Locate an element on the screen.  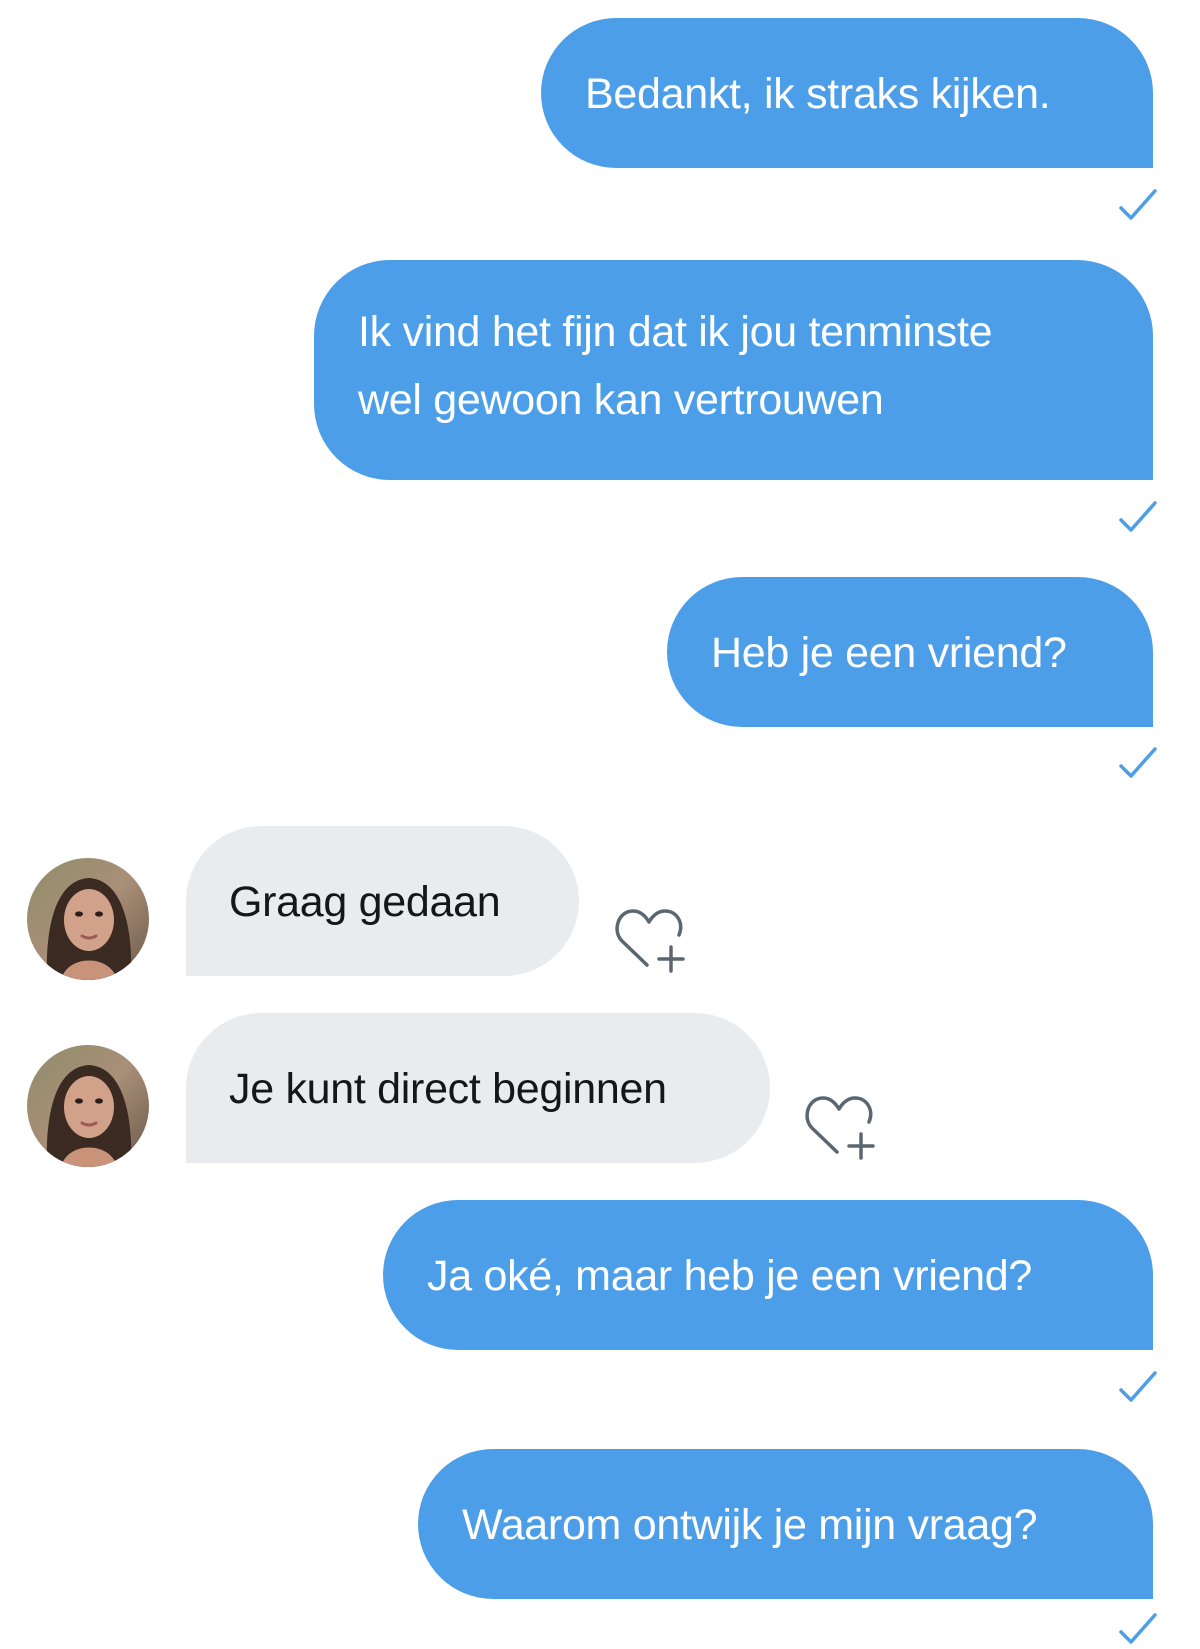
message-text: Ja oké, maar heb je een vriend? is located at coordinates (730, 1276).